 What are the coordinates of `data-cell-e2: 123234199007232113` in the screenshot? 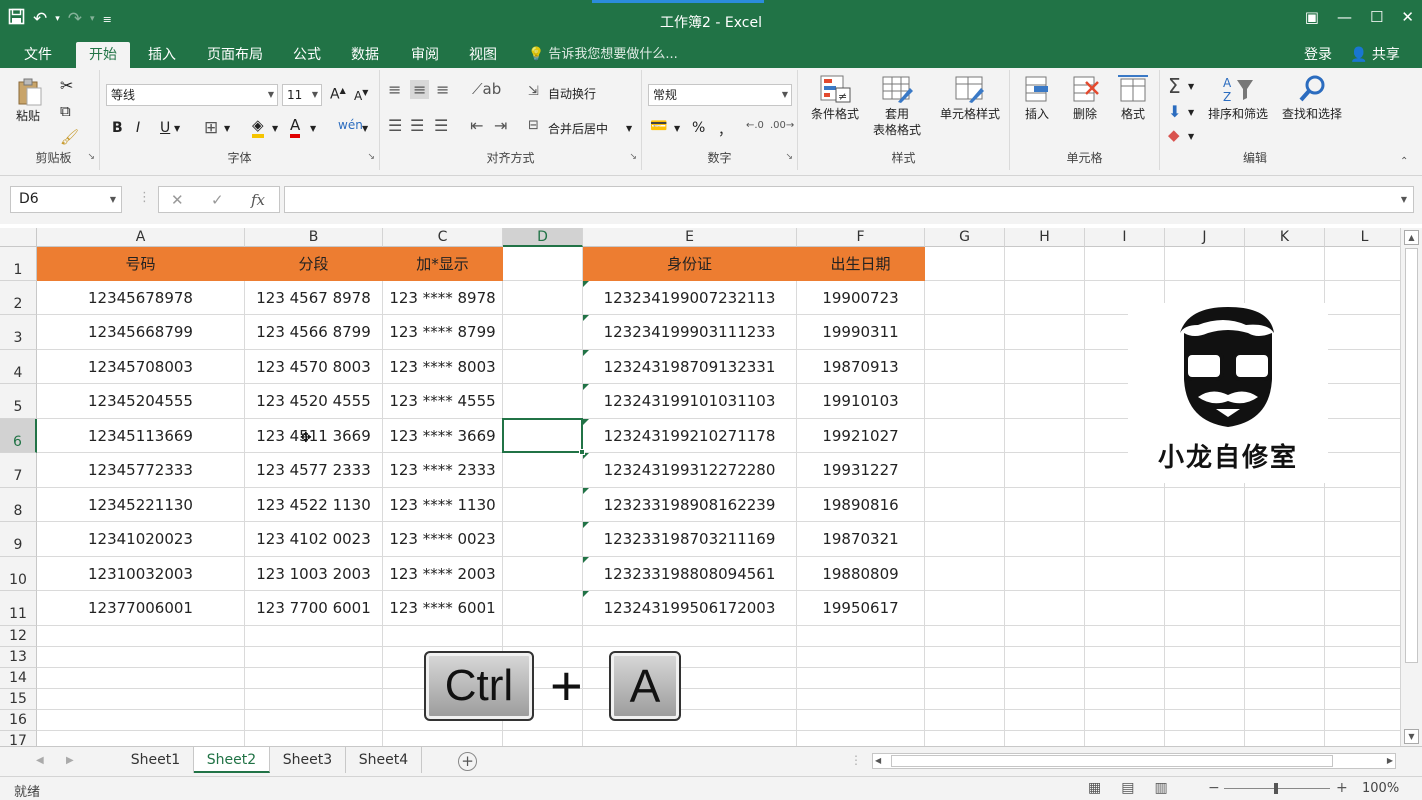 It's located at (690, 298).